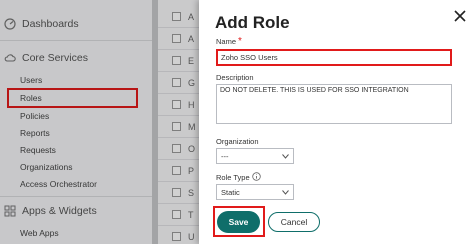 This screenshot has height=244, width=474. What do you see at coordinates (226, 41) in the screenshot?
I see `name-label-text: Name` at bounding box center [226, 41].